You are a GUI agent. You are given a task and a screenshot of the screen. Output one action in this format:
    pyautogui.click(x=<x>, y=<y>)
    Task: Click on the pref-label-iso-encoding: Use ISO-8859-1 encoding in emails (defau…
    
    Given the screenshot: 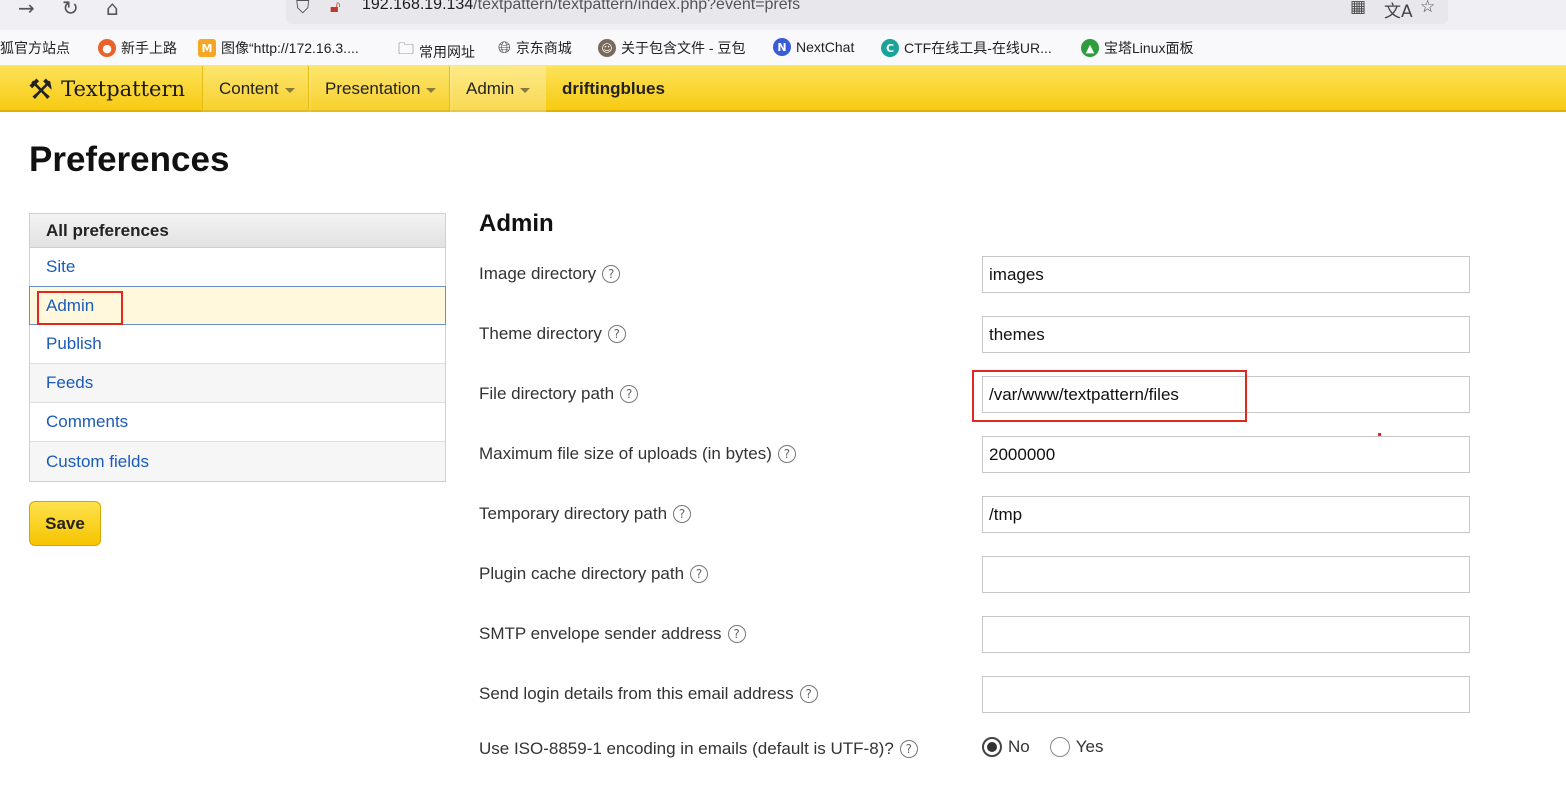 What is the action you would take?
    pyautogui.click(x=698, y=749)
    